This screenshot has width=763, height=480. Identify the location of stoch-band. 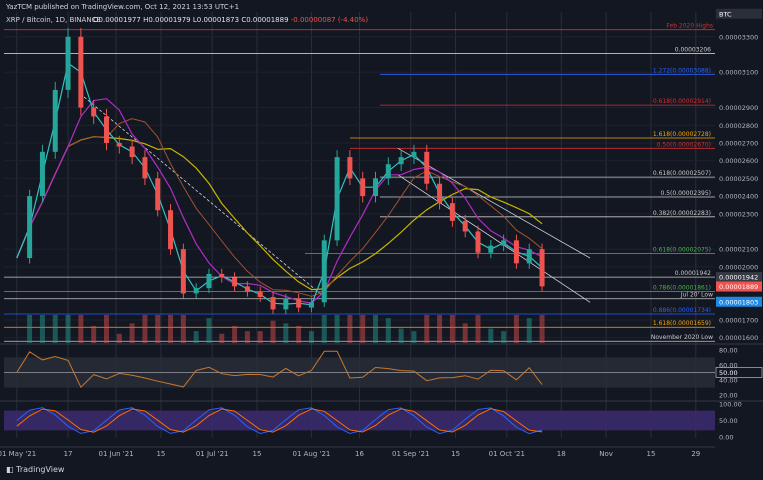
(359, 420).